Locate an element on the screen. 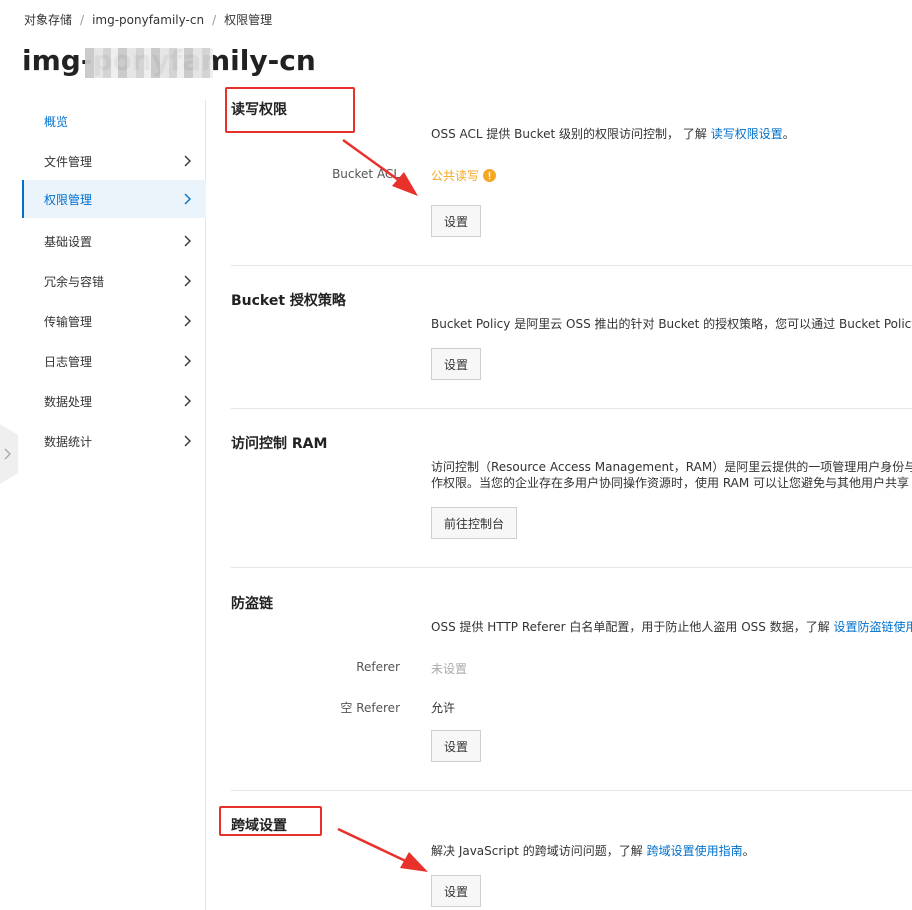  warning-circle-icon is located at coordinates (490, 175).